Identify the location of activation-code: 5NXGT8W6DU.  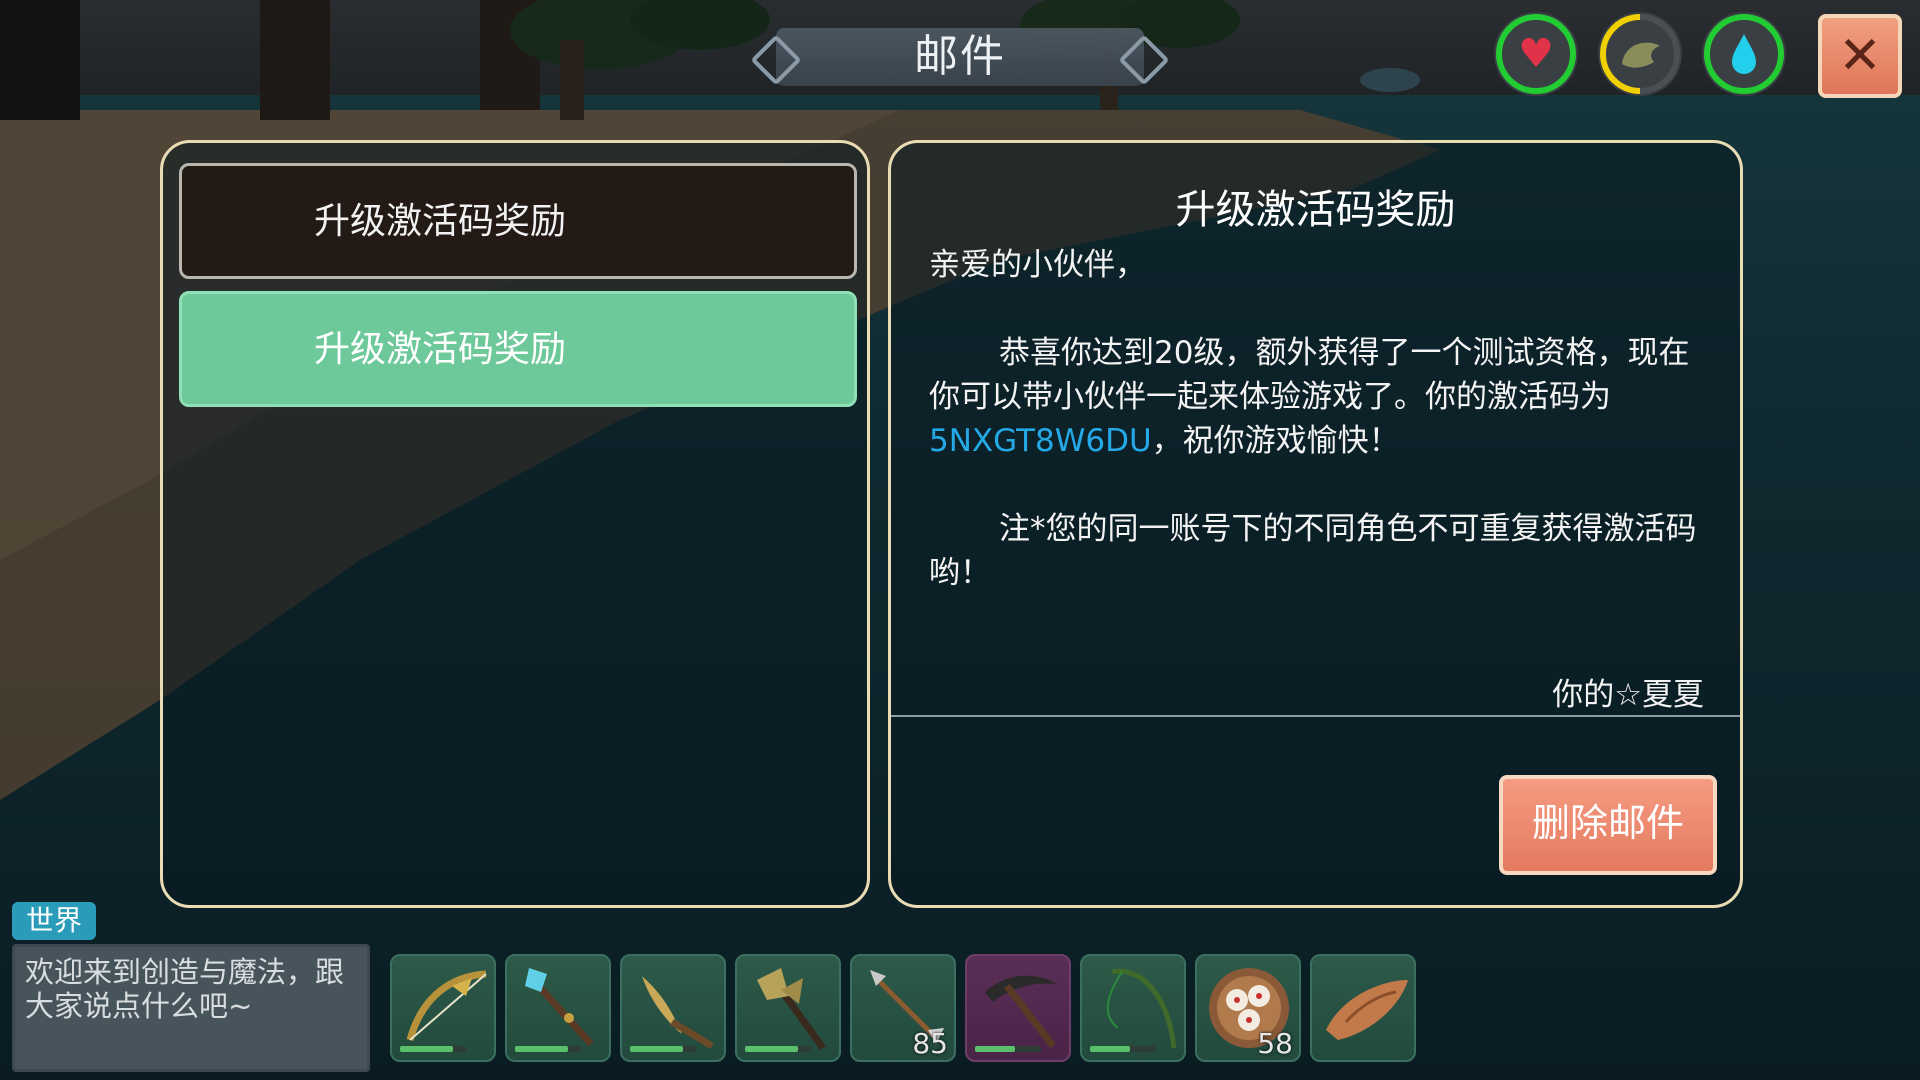
(1040, 441).